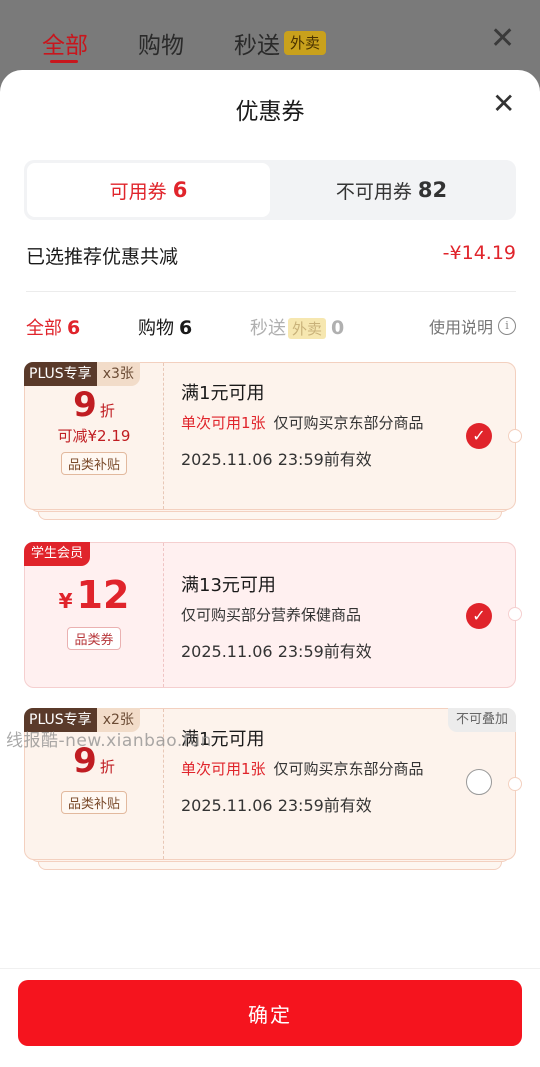 The height and width of the screenshot is (1067, 540). Describe the element at coordinates (74, 328) in the screenshot. I see `filter-all-count: 6` at that location.